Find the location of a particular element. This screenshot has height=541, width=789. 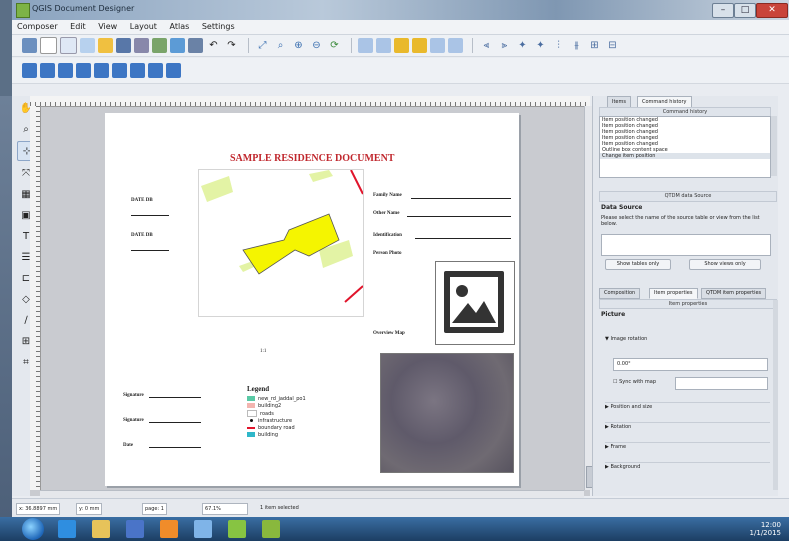

open-template-icon is located at coordinates (105, 45).